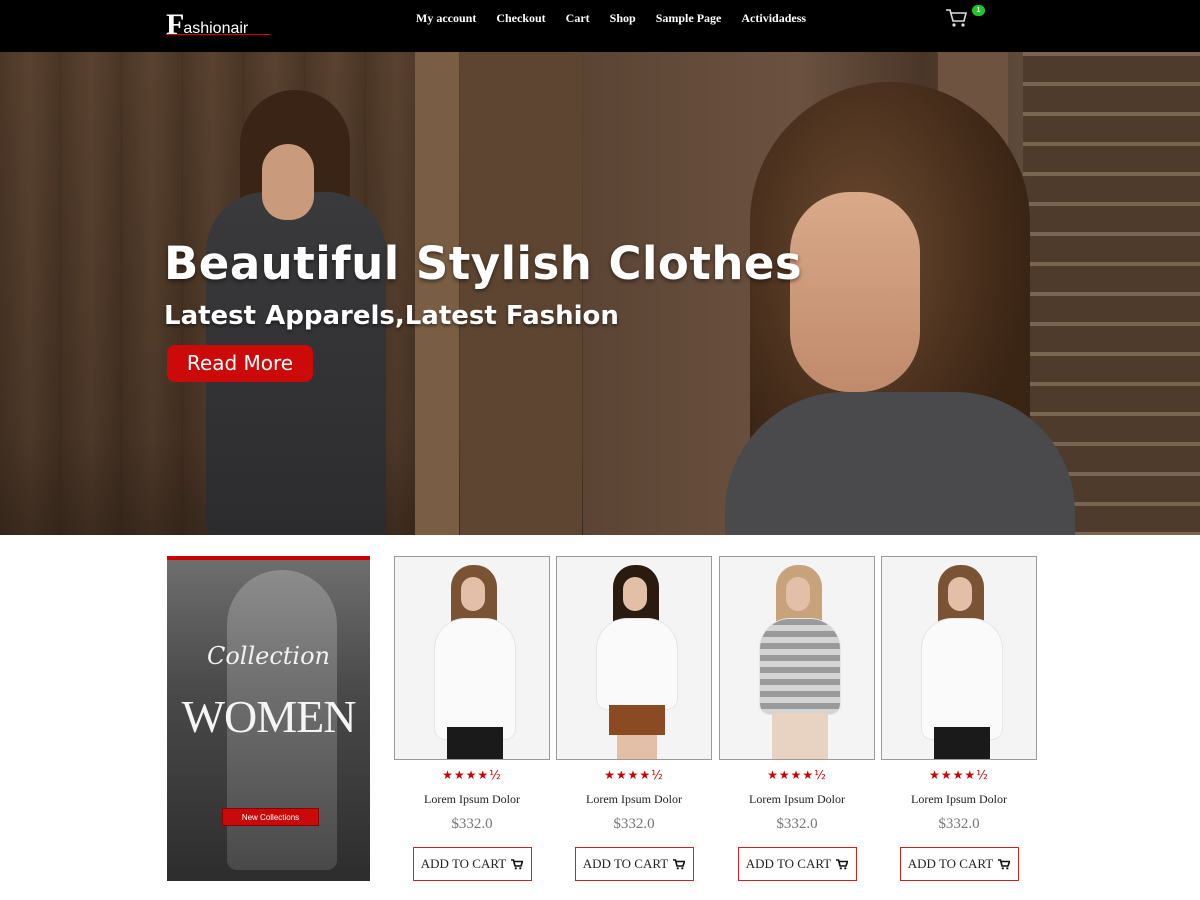 This screenshot has height=900, width=1200. I want to click on shopping-cart-icon, so click(957, 18).